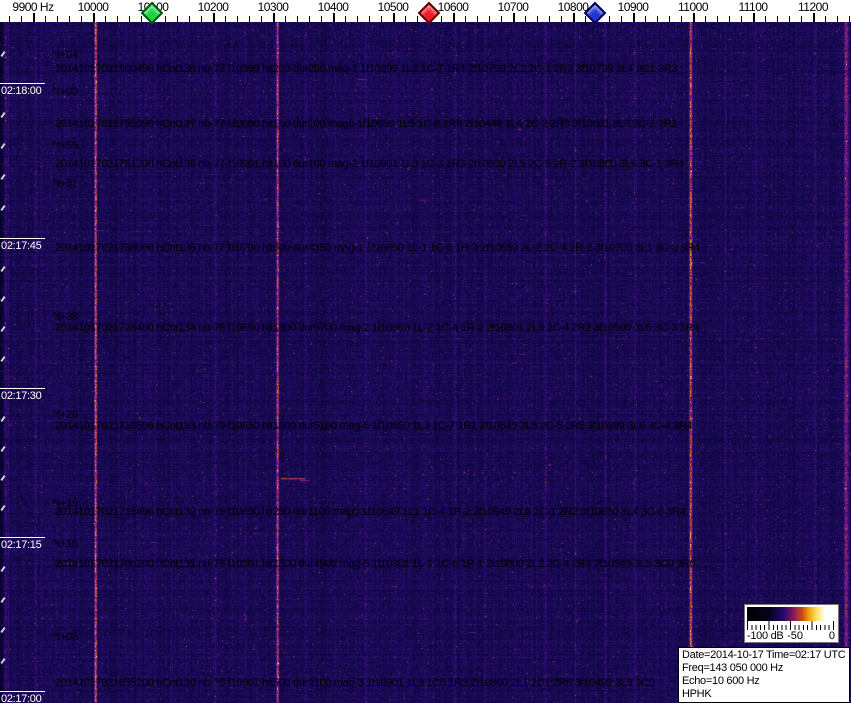 The width and height of the screenshot is (851, 703). What do you see at coordinates (65, 55) in the screenshot?
I see `time-offset-label: ^t+04` at bounding box center [65, 55].